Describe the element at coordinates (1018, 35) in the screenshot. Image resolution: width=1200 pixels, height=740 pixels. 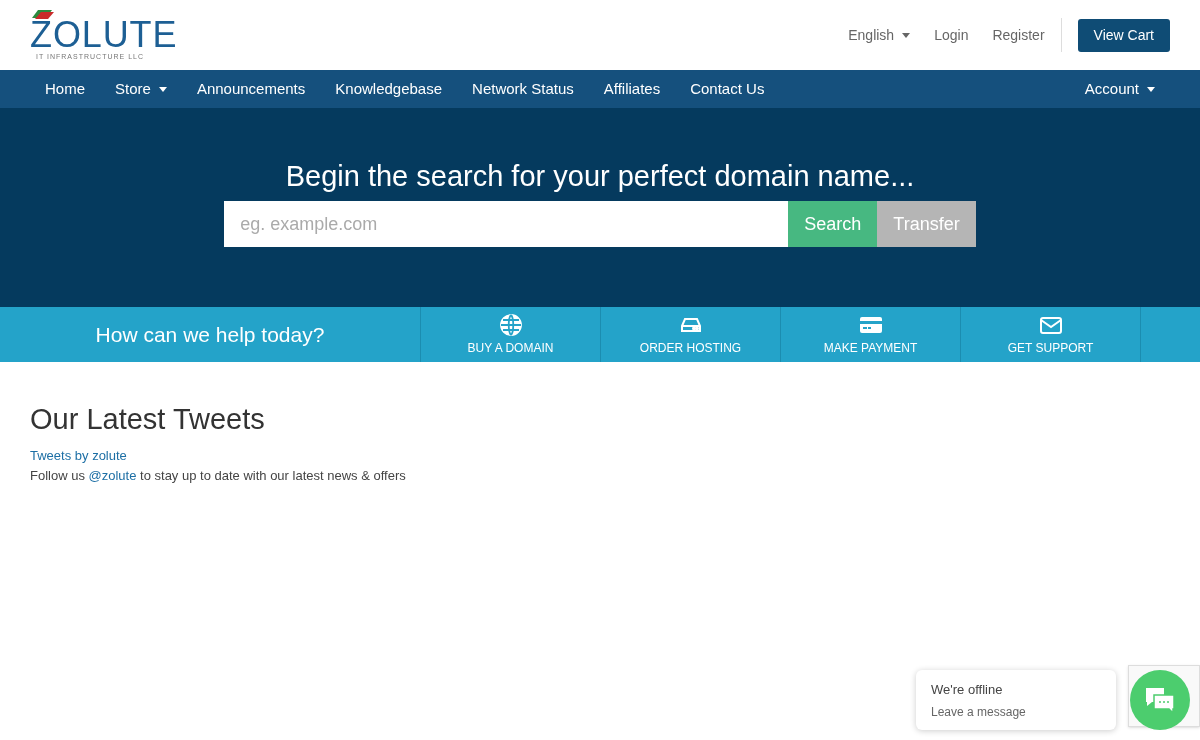
I see `top-link: Register` at that location.